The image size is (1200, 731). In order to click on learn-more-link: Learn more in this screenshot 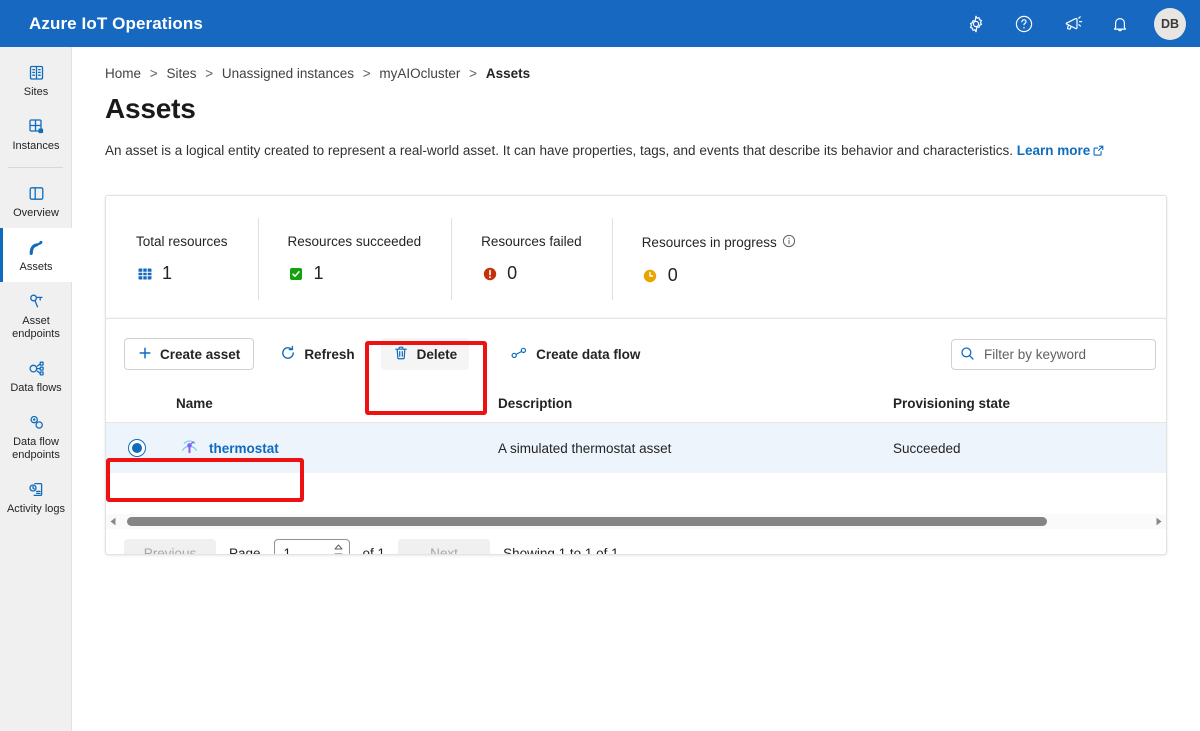, I will do `click(1054, 150)`.